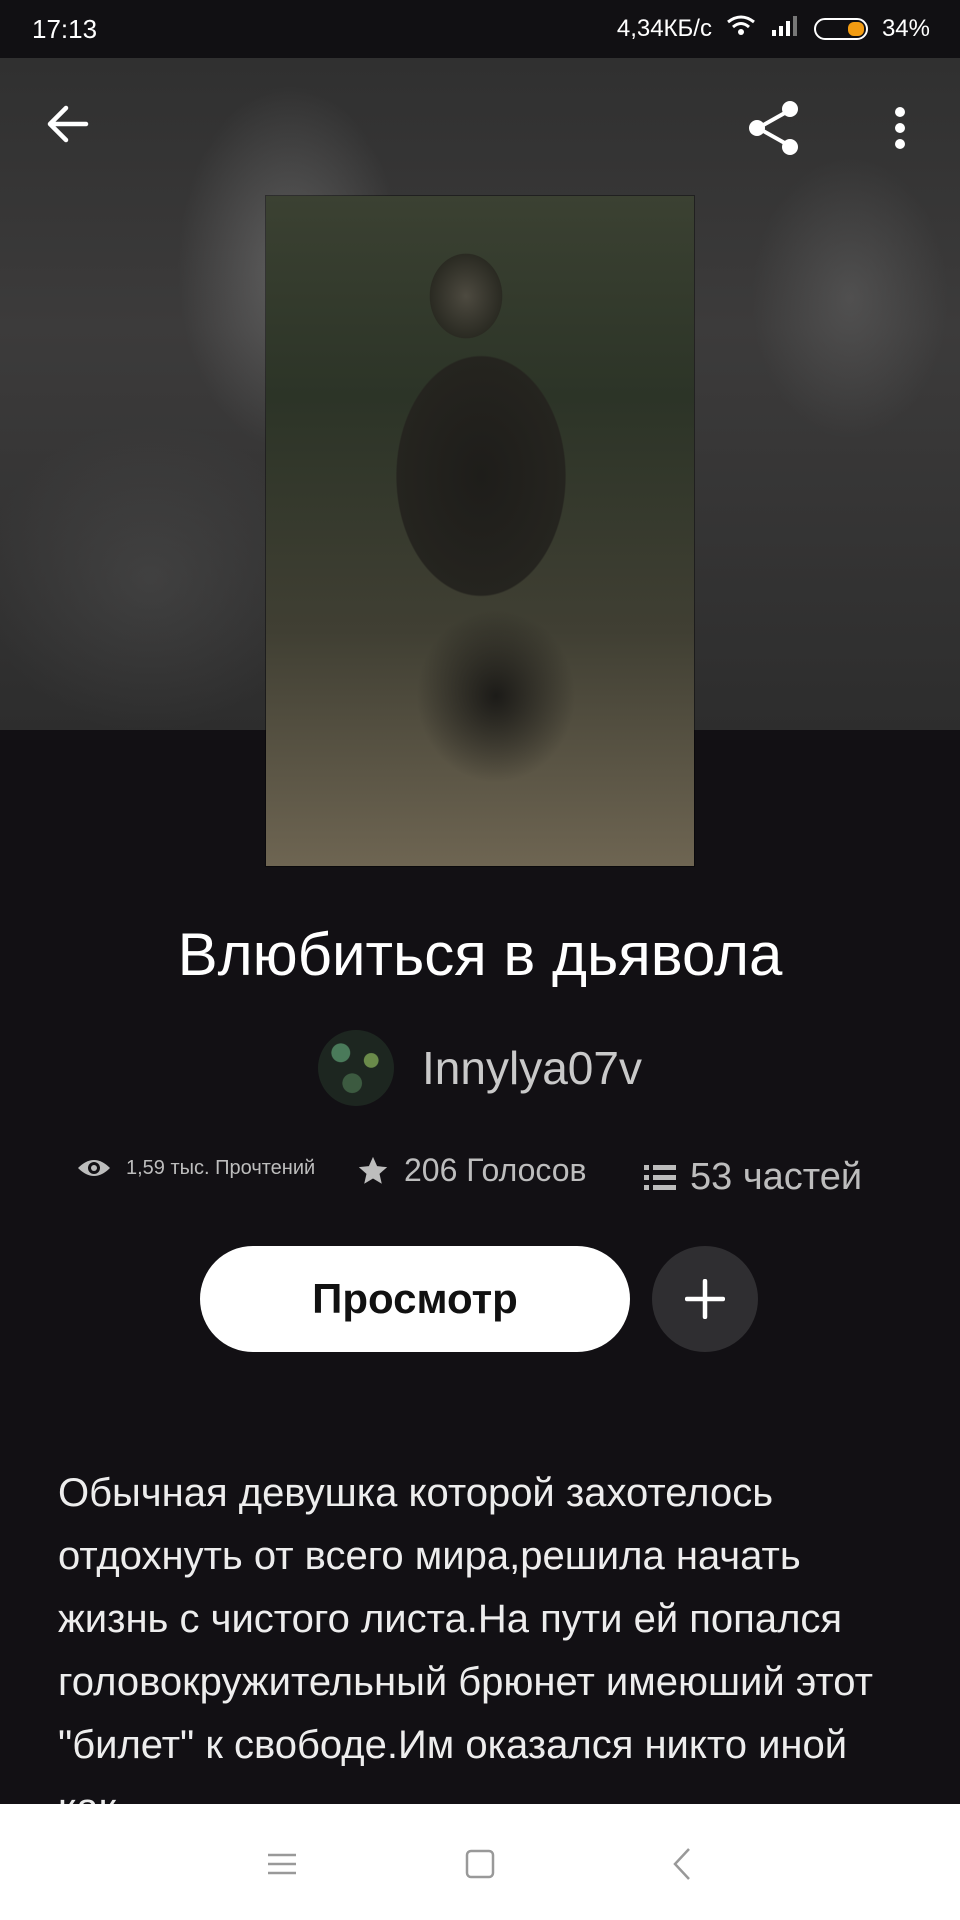  I want to click on arrow-left-icon, so click(68, 124).